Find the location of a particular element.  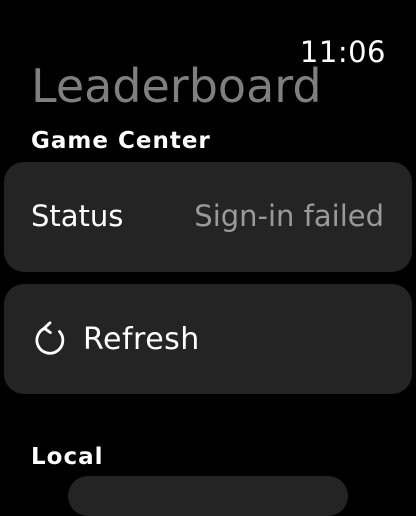

section-header-local: Local is located at coordinates (67, 457).